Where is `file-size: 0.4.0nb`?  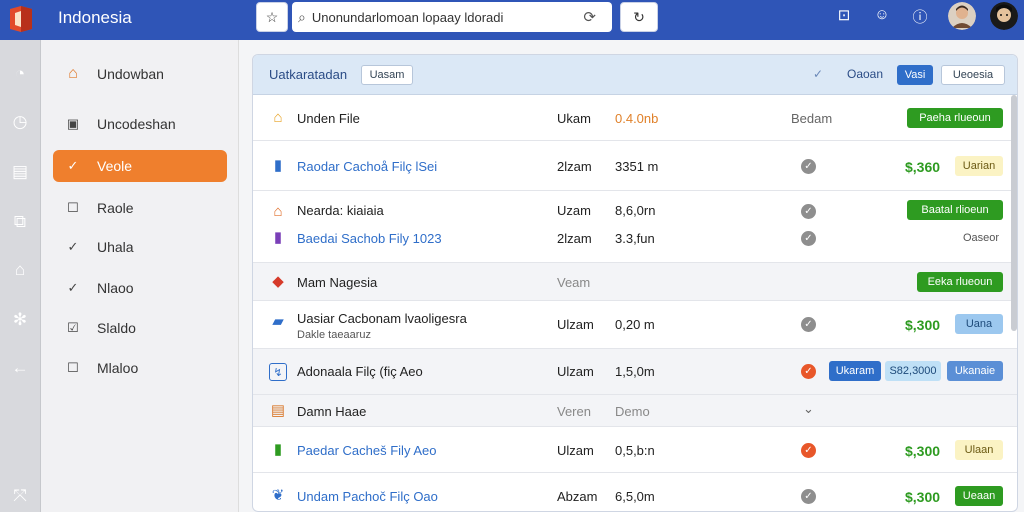 file-size: 0.4.0nb is located at coordinates (637, 118).